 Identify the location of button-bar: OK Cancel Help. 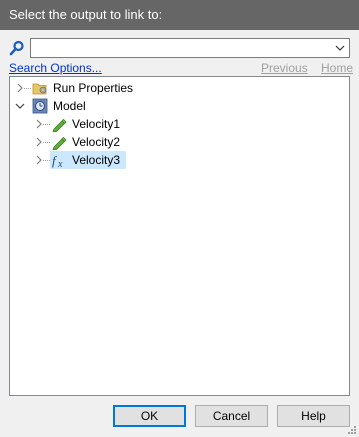
(179, 416).